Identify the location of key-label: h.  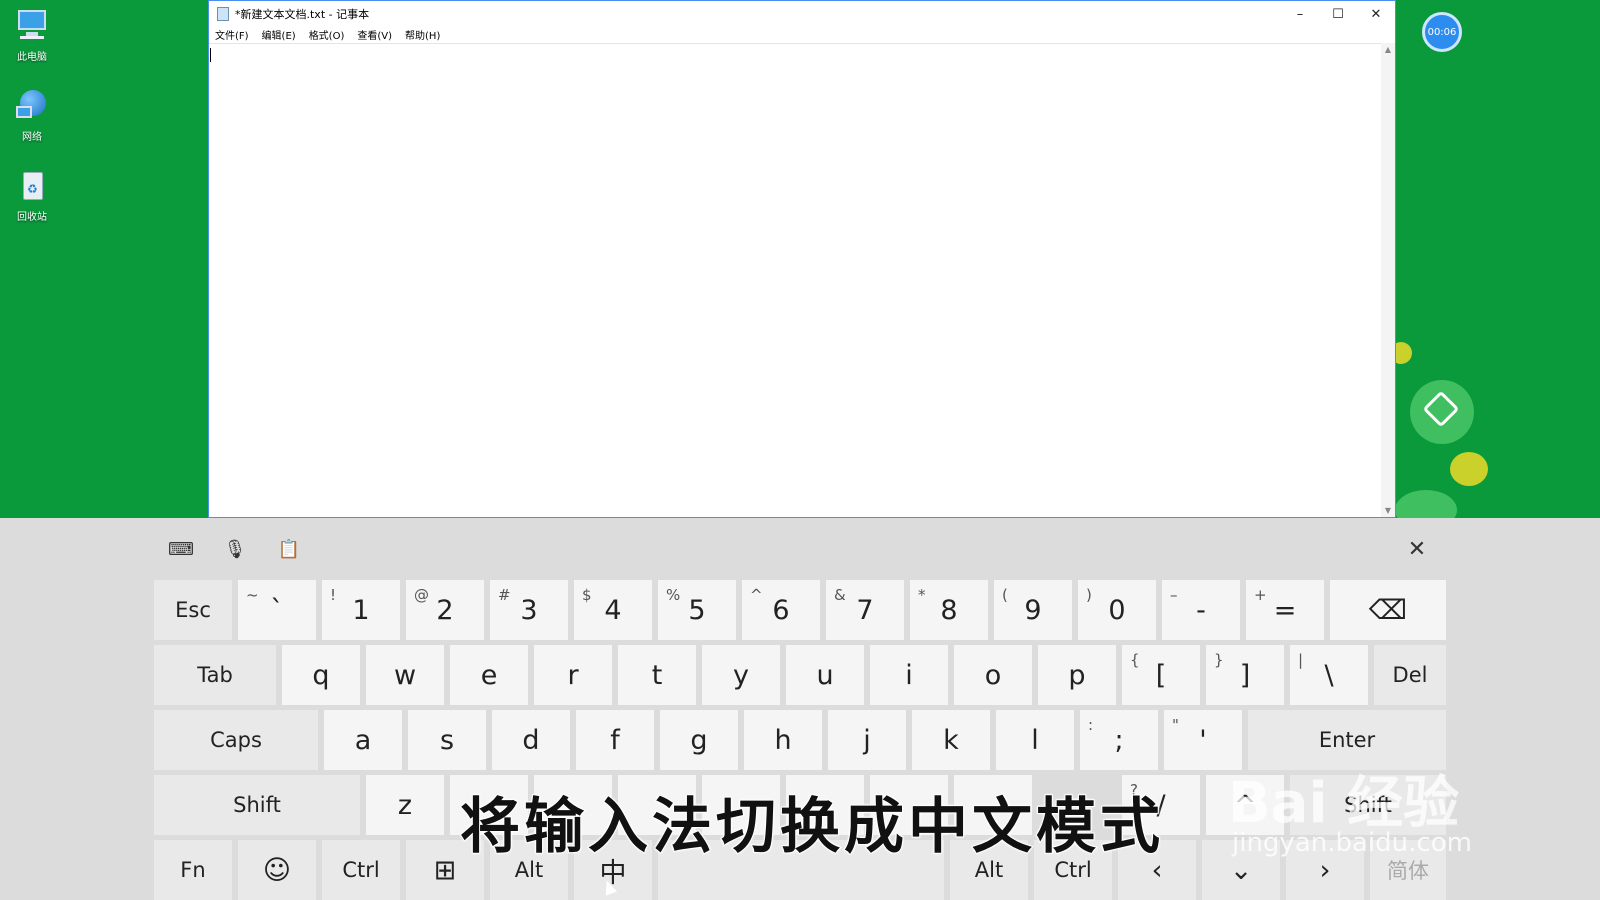
(783, 740).